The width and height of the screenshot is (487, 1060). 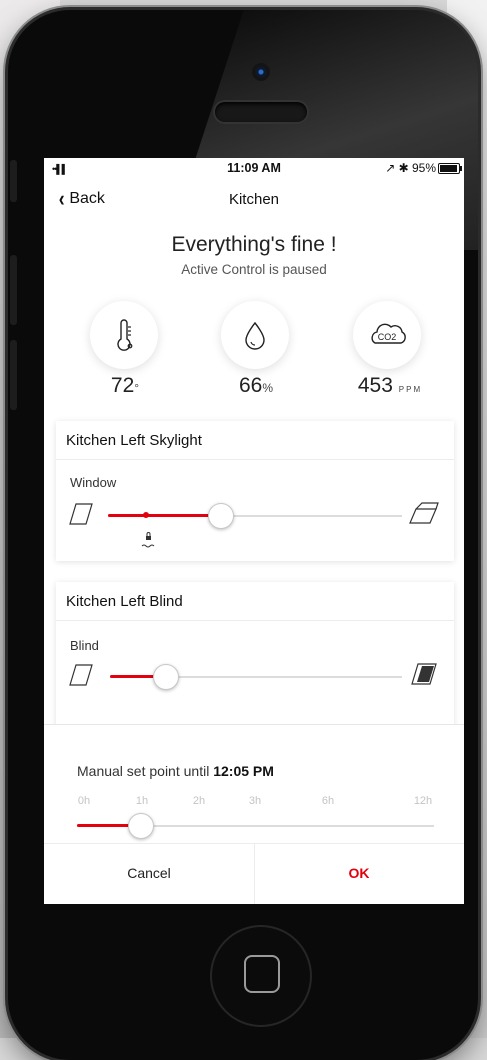 What do you see at coordinates (148, 540) in the screenshot?
I see `rain-lock-icon` at bounding box center [148, 540].